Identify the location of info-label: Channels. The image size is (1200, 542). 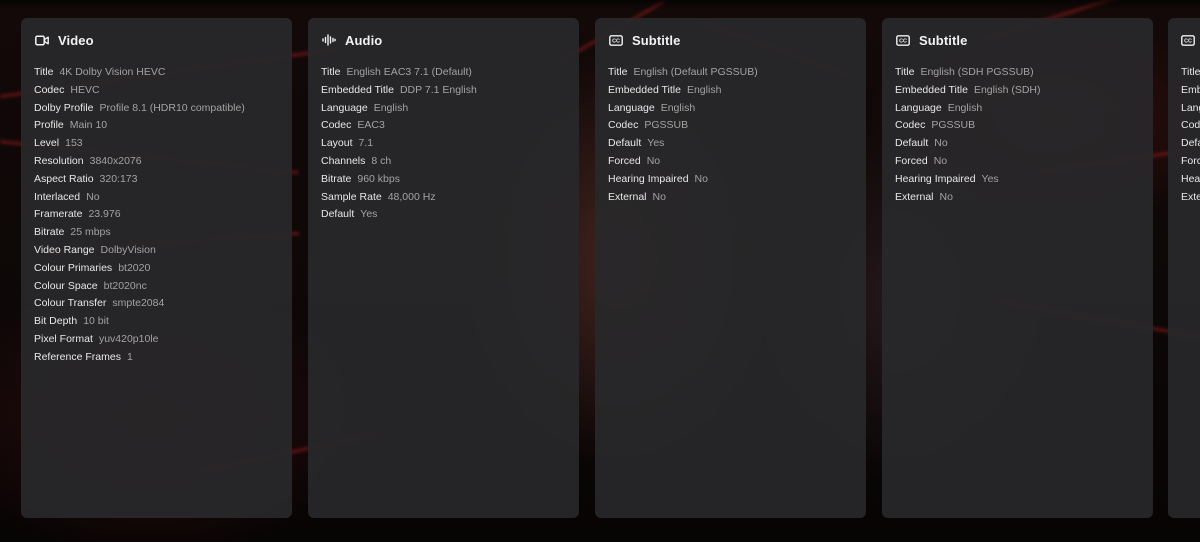
(343, 160).